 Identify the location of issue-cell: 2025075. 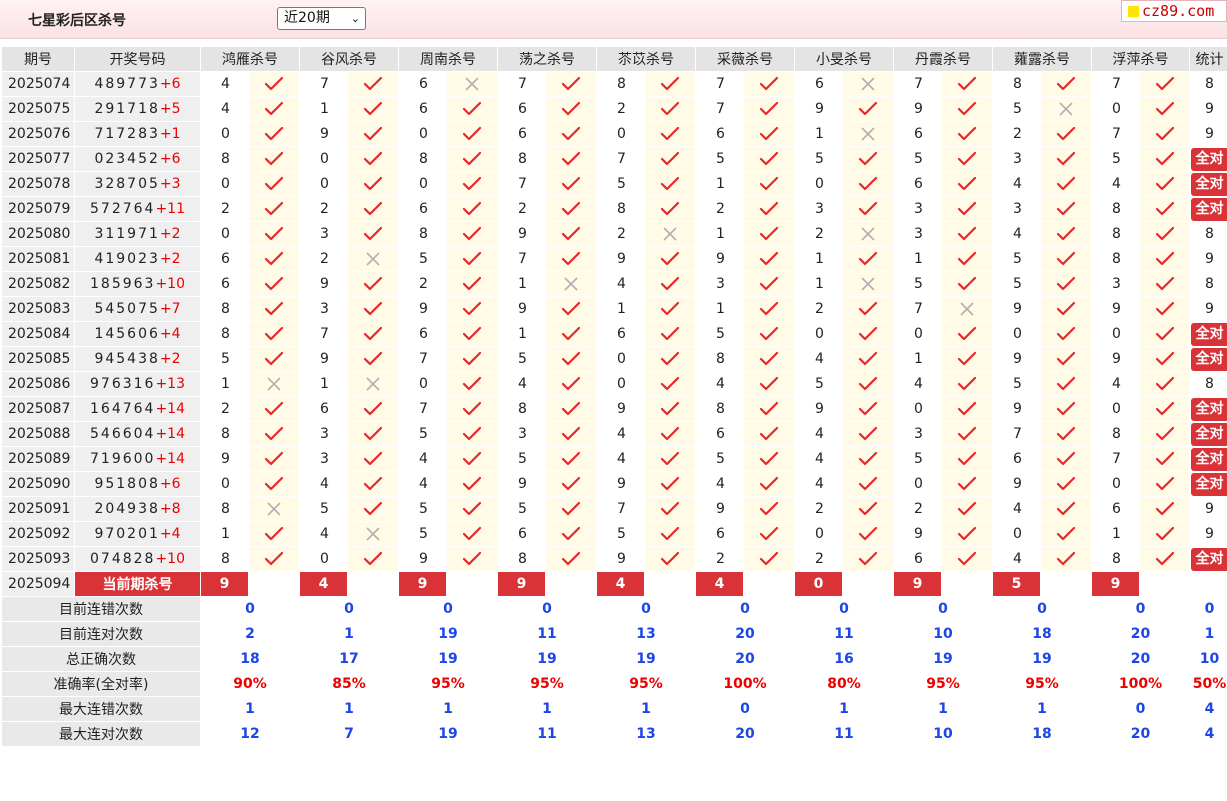
(38, 109).